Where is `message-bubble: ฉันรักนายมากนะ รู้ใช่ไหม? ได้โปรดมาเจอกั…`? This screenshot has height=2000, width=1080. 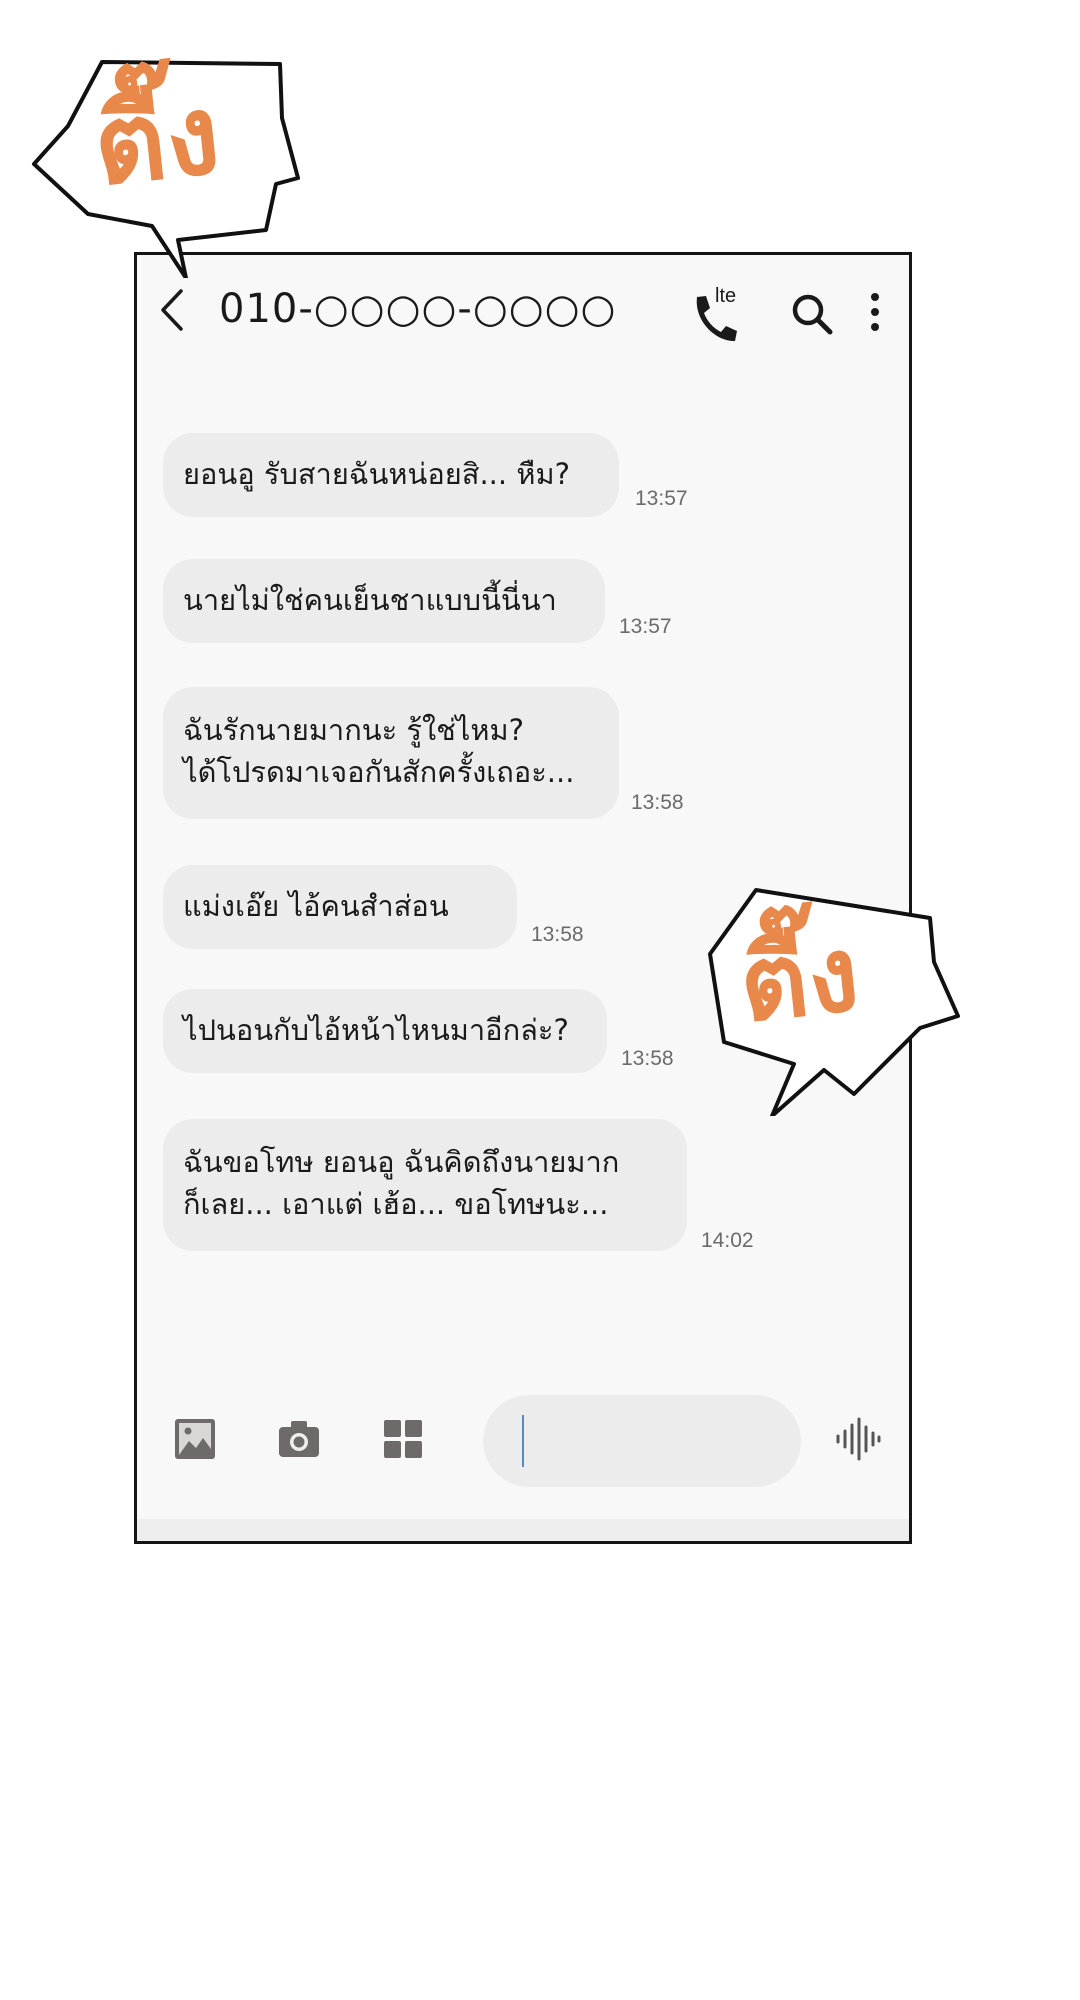
message-bubble: ฉันรักนายมากนะ รู้ใช่ไหม? ได้โปรดมาเจอกั… is located at coordinates (391, 753).